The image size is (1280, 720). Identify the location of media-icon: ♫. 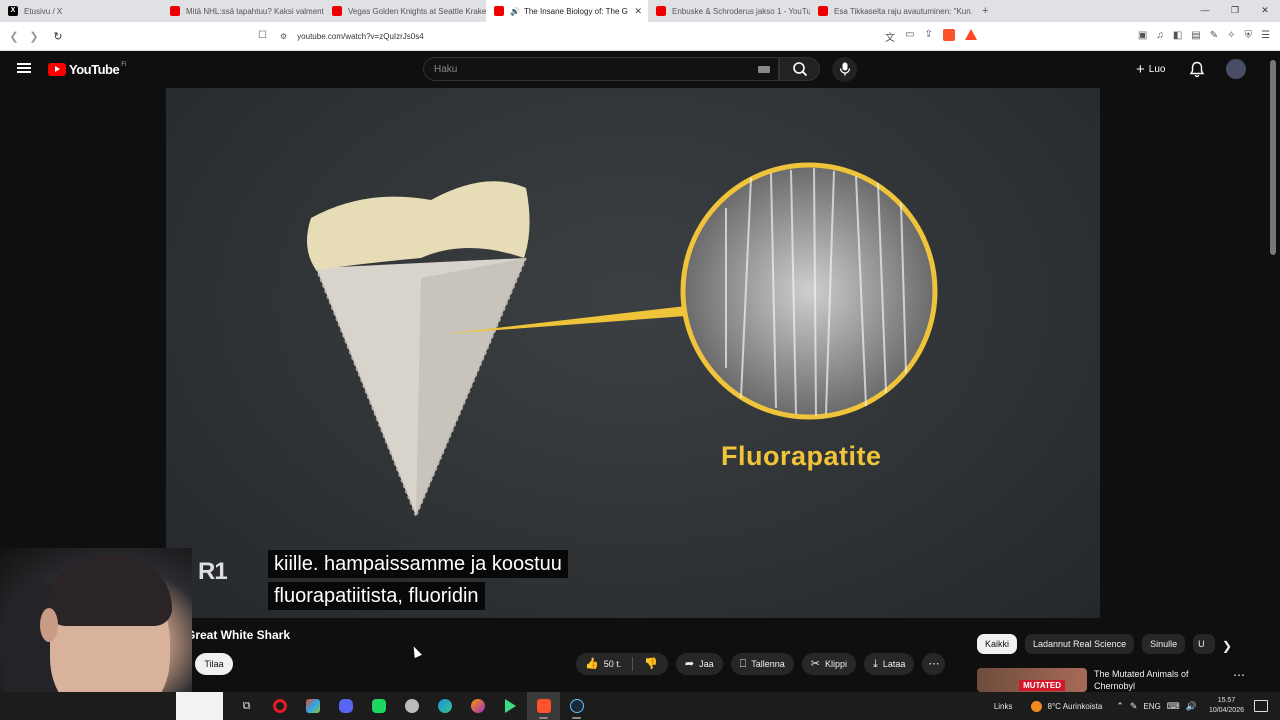
(1160, 35).